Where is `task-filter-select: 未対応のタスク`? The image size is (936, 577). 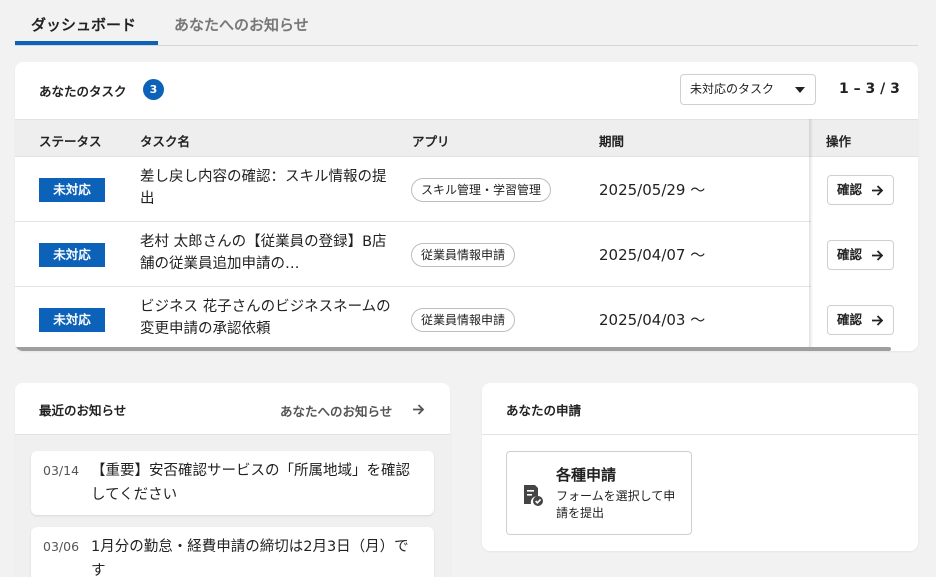 task-filter-select: 未対応のタスク is located at coordinates (748, 89).